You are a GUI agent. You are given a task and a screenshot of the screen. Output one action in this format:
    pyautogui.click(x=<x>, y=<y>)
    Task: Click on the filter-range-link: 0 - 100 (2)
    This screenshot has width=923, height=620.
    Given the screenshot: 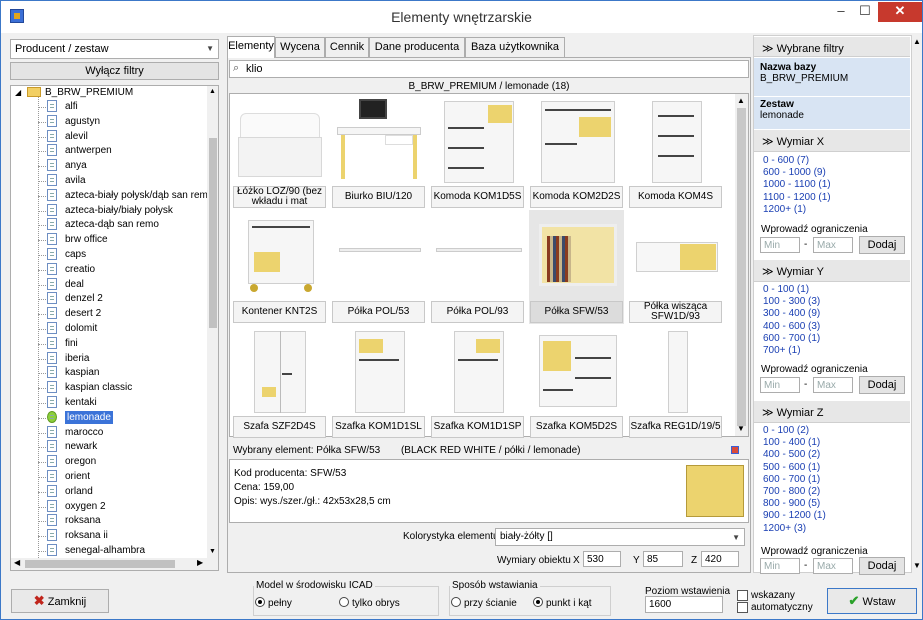 What is the action you would take?
    pyautogui.click(x=794, y=431)
    